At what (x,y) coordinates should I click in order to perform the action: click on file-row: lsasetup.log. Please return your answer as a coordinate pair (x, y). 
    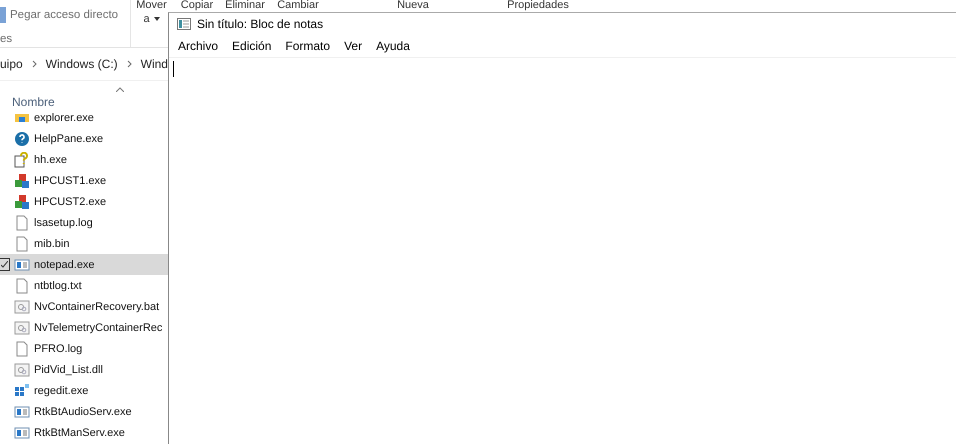
    Looking at the image, I should click on (84, 222).